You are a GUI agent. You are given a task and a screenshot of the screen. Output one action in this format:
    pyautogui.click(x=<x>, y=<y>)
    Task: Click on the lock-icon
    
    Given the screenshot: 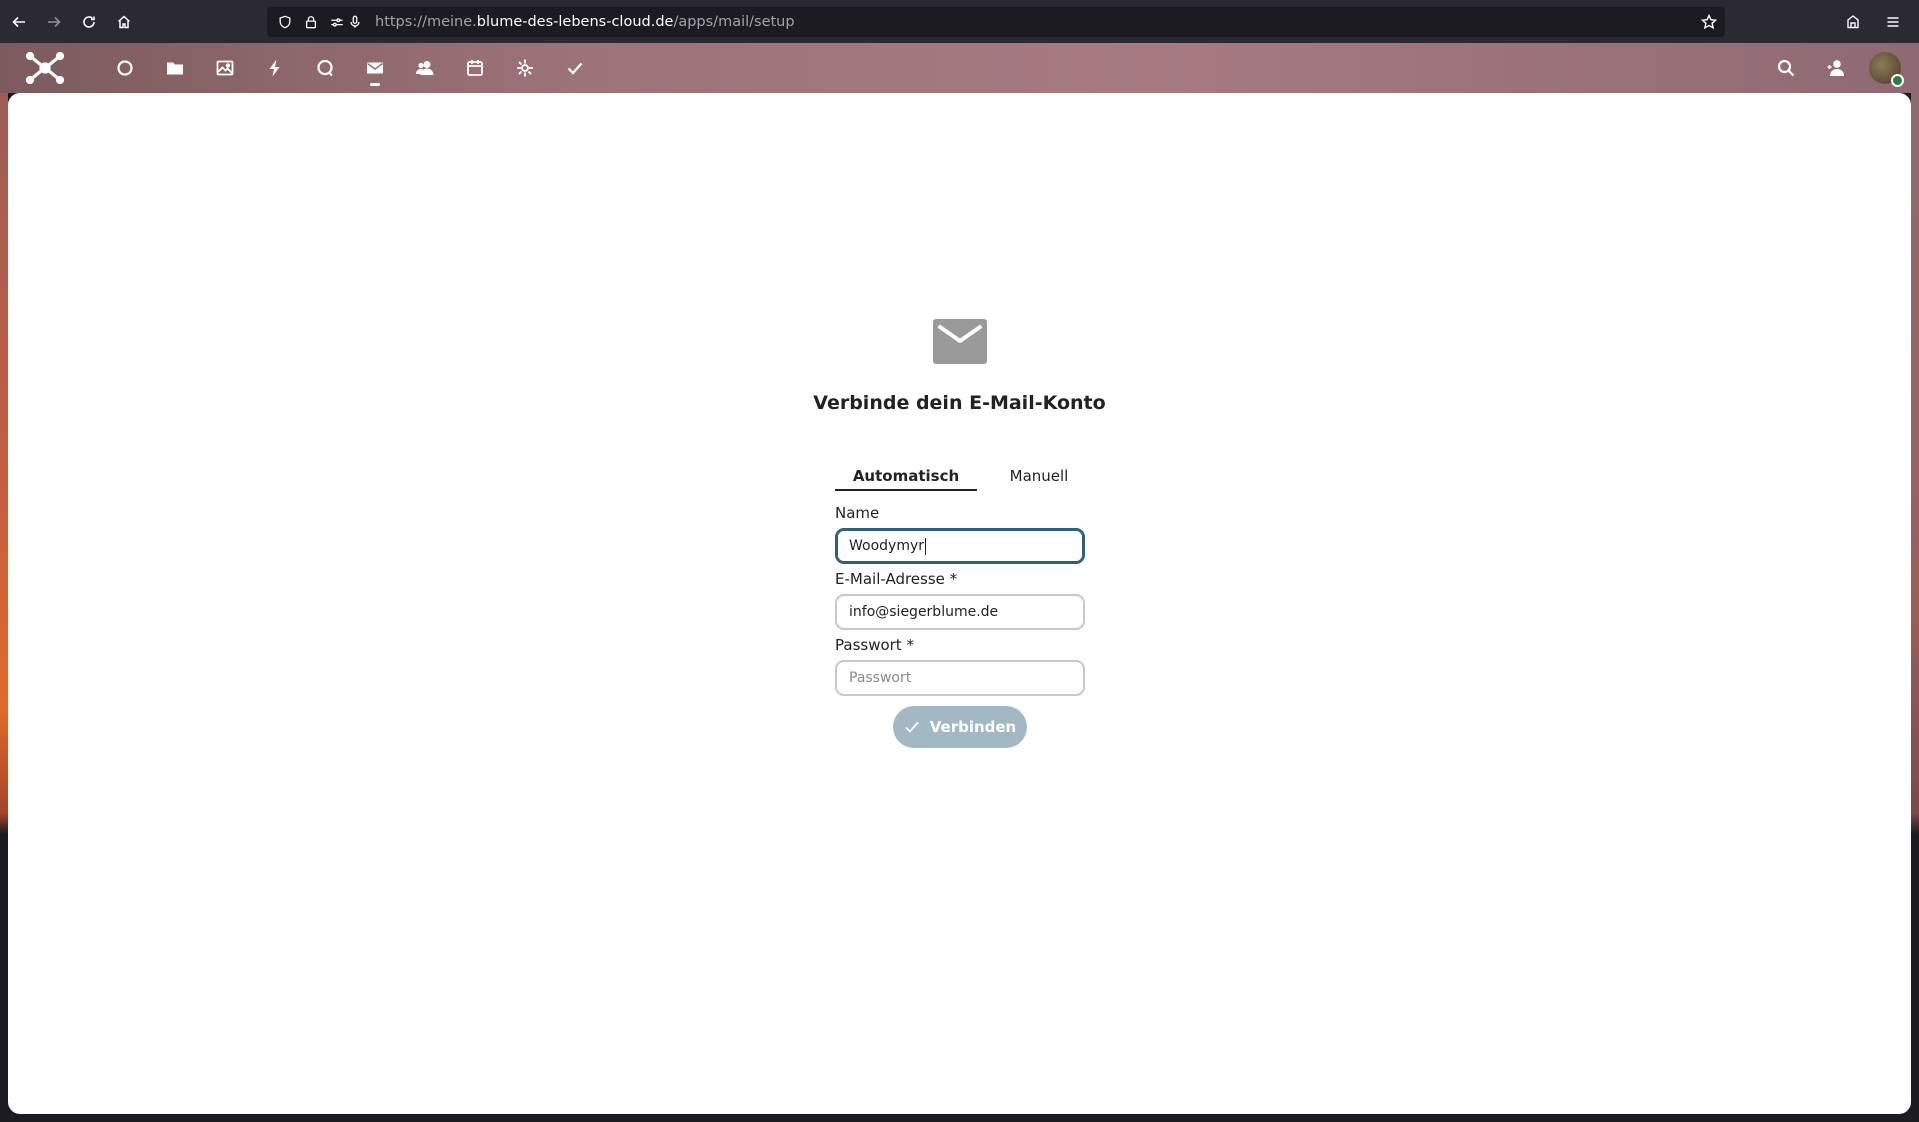 What is the action you would take?
    pyautogui.click(x=311, y=22)
    